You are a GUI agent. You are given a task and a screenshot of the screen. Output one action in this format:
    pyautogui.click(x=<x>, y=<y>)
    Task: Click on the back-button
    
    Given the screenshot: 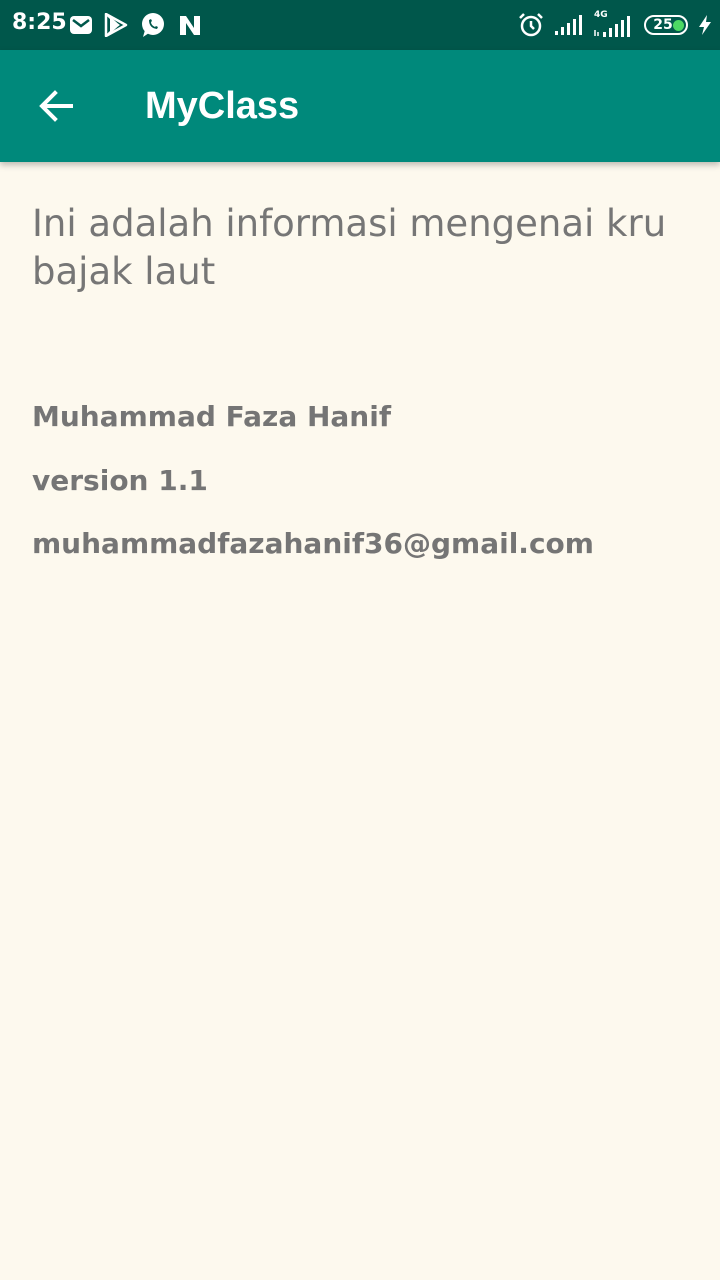 What is the action you would take?
    pyautogui.click(x=56, y=106)
    